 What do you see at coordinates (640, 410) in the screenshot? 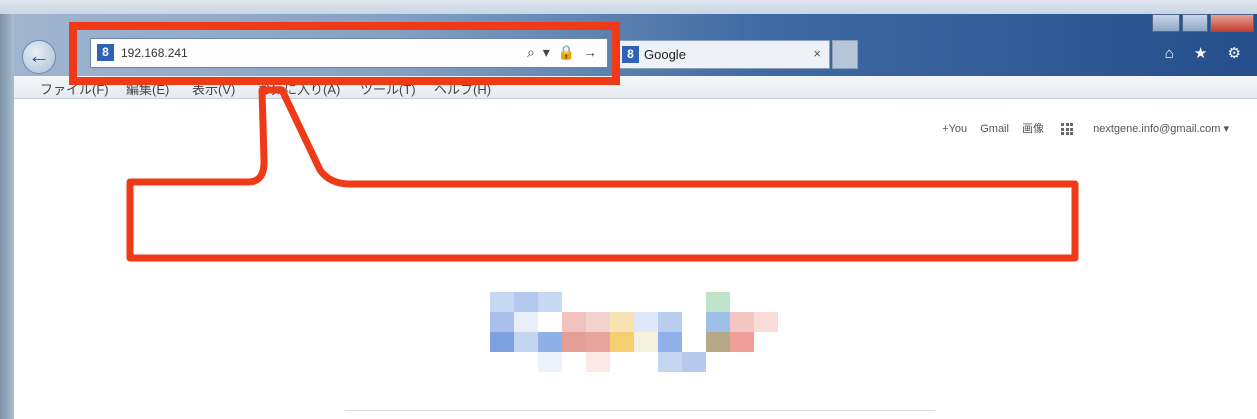
I see `search-box-edge` at bounding box center [640, 410].